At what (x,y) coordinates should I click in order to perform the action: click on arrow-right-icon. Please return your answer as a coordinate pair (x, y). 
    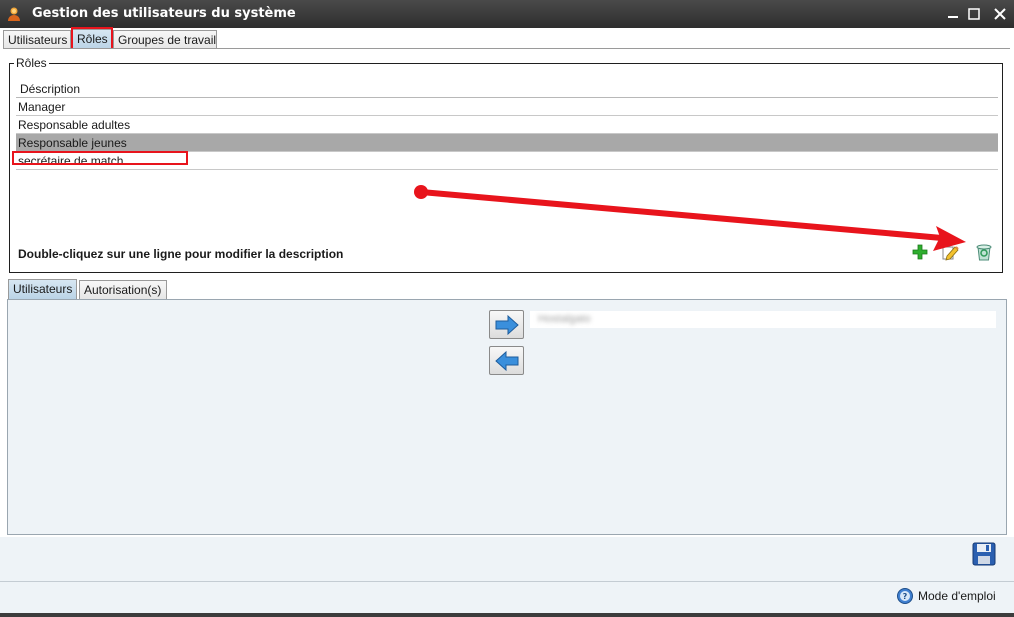
    Looking at the image, I should click on (507, 325).